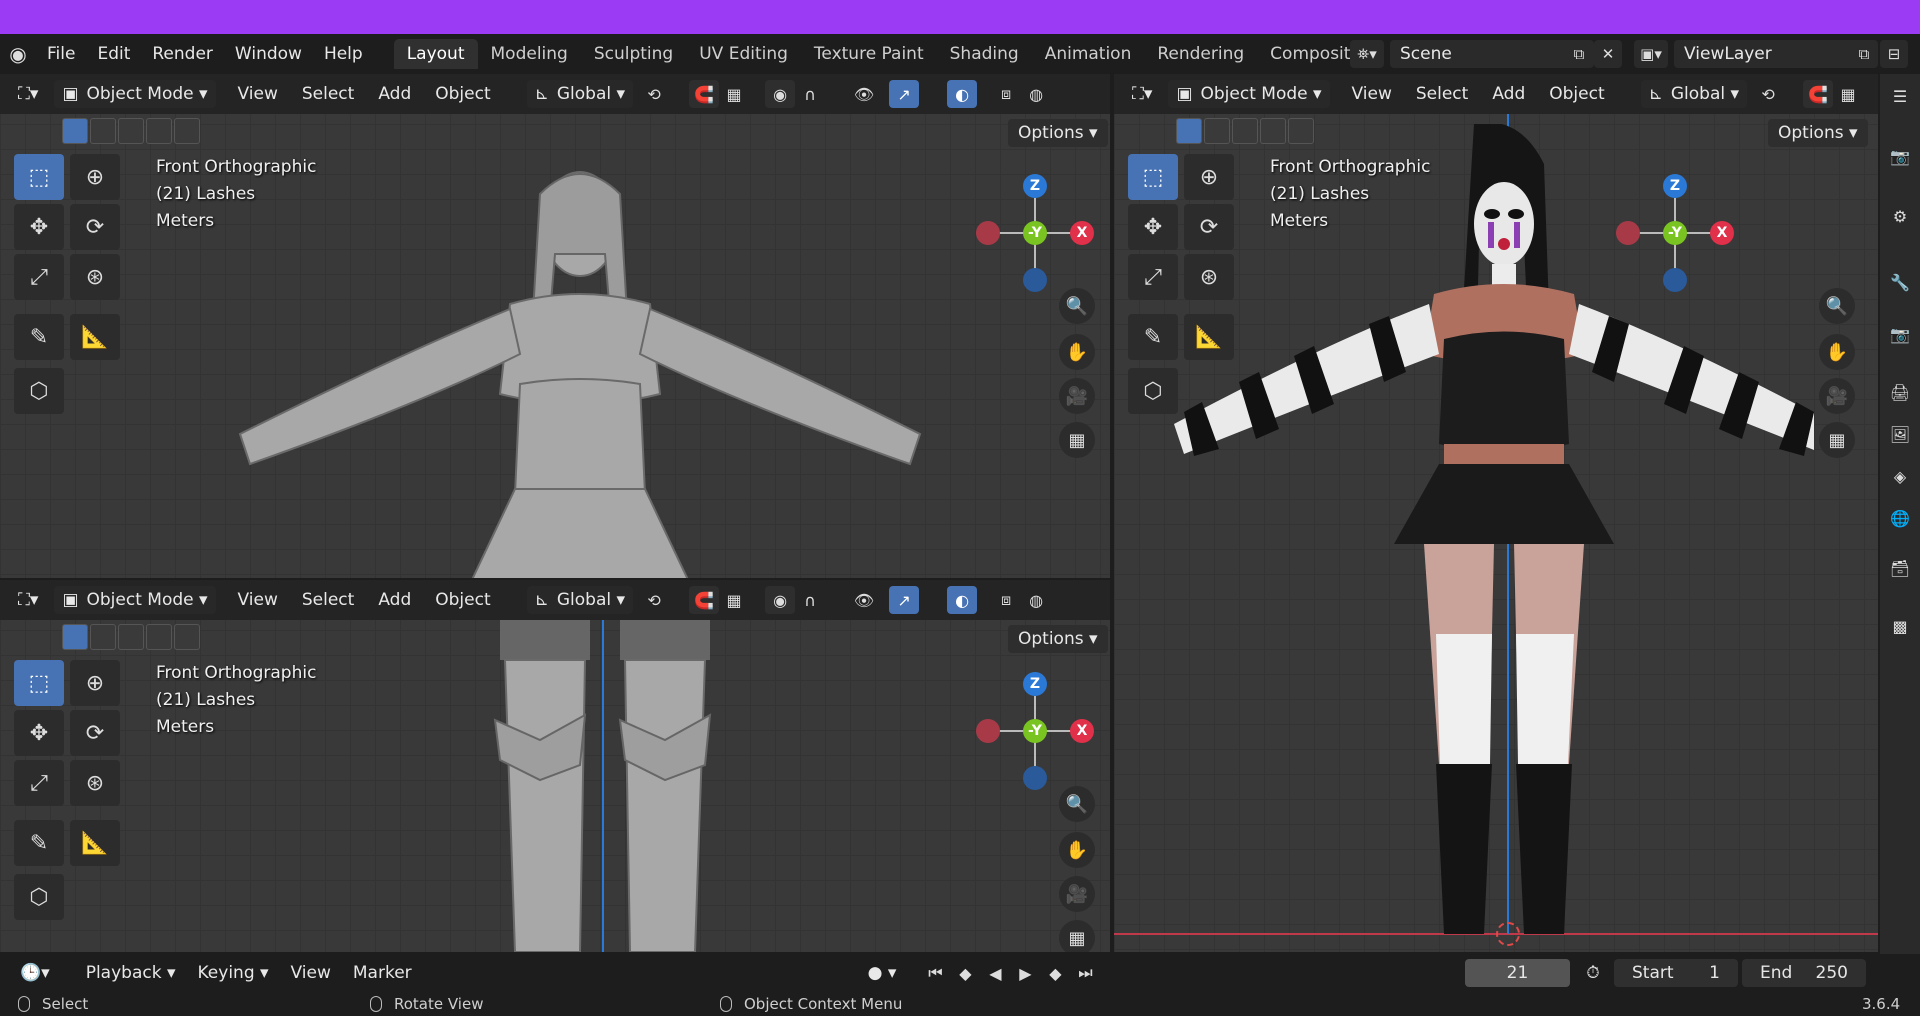  What do you see at coordinates (75, 131) in the screenshot?
I see `select-new-icon` at bounding box center [75, 131].